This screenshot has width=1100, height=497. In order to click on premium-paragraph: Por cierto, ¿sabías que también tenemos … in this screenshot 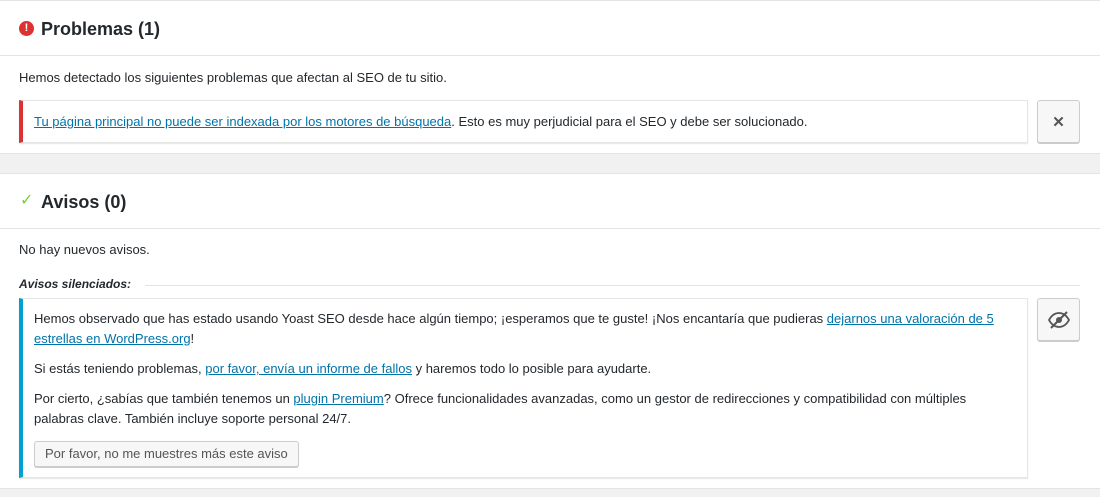, I will do `click(515, 409)`.